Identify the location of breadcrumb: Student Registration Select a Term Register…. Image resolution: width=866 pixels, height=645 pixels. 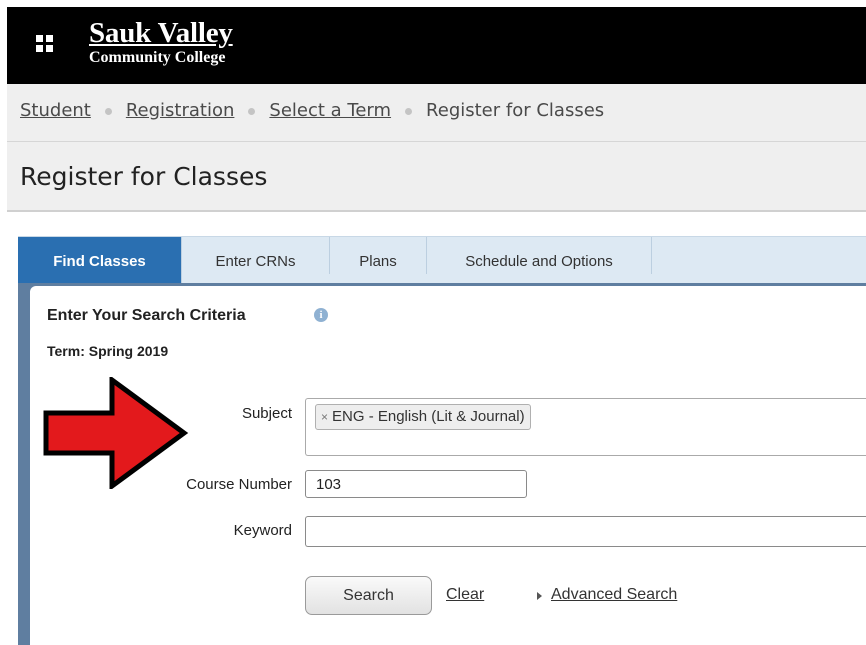
(312, 110).